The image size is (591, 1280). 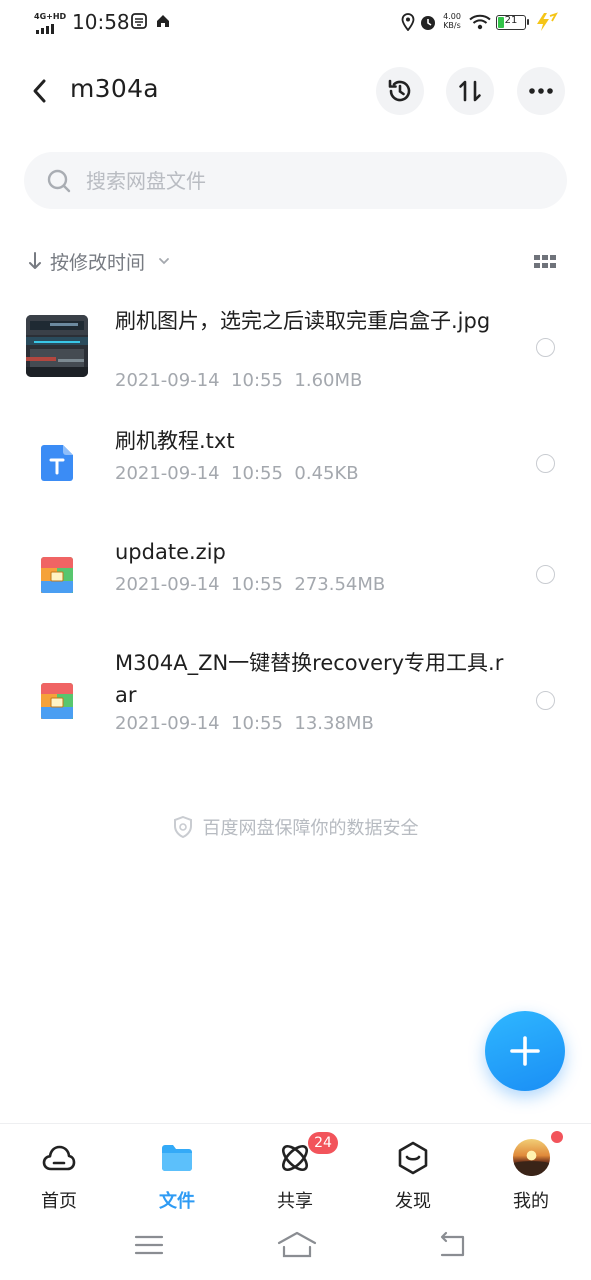 I want to click on sort-row: 按修改时间, so click(x=295, y=261).